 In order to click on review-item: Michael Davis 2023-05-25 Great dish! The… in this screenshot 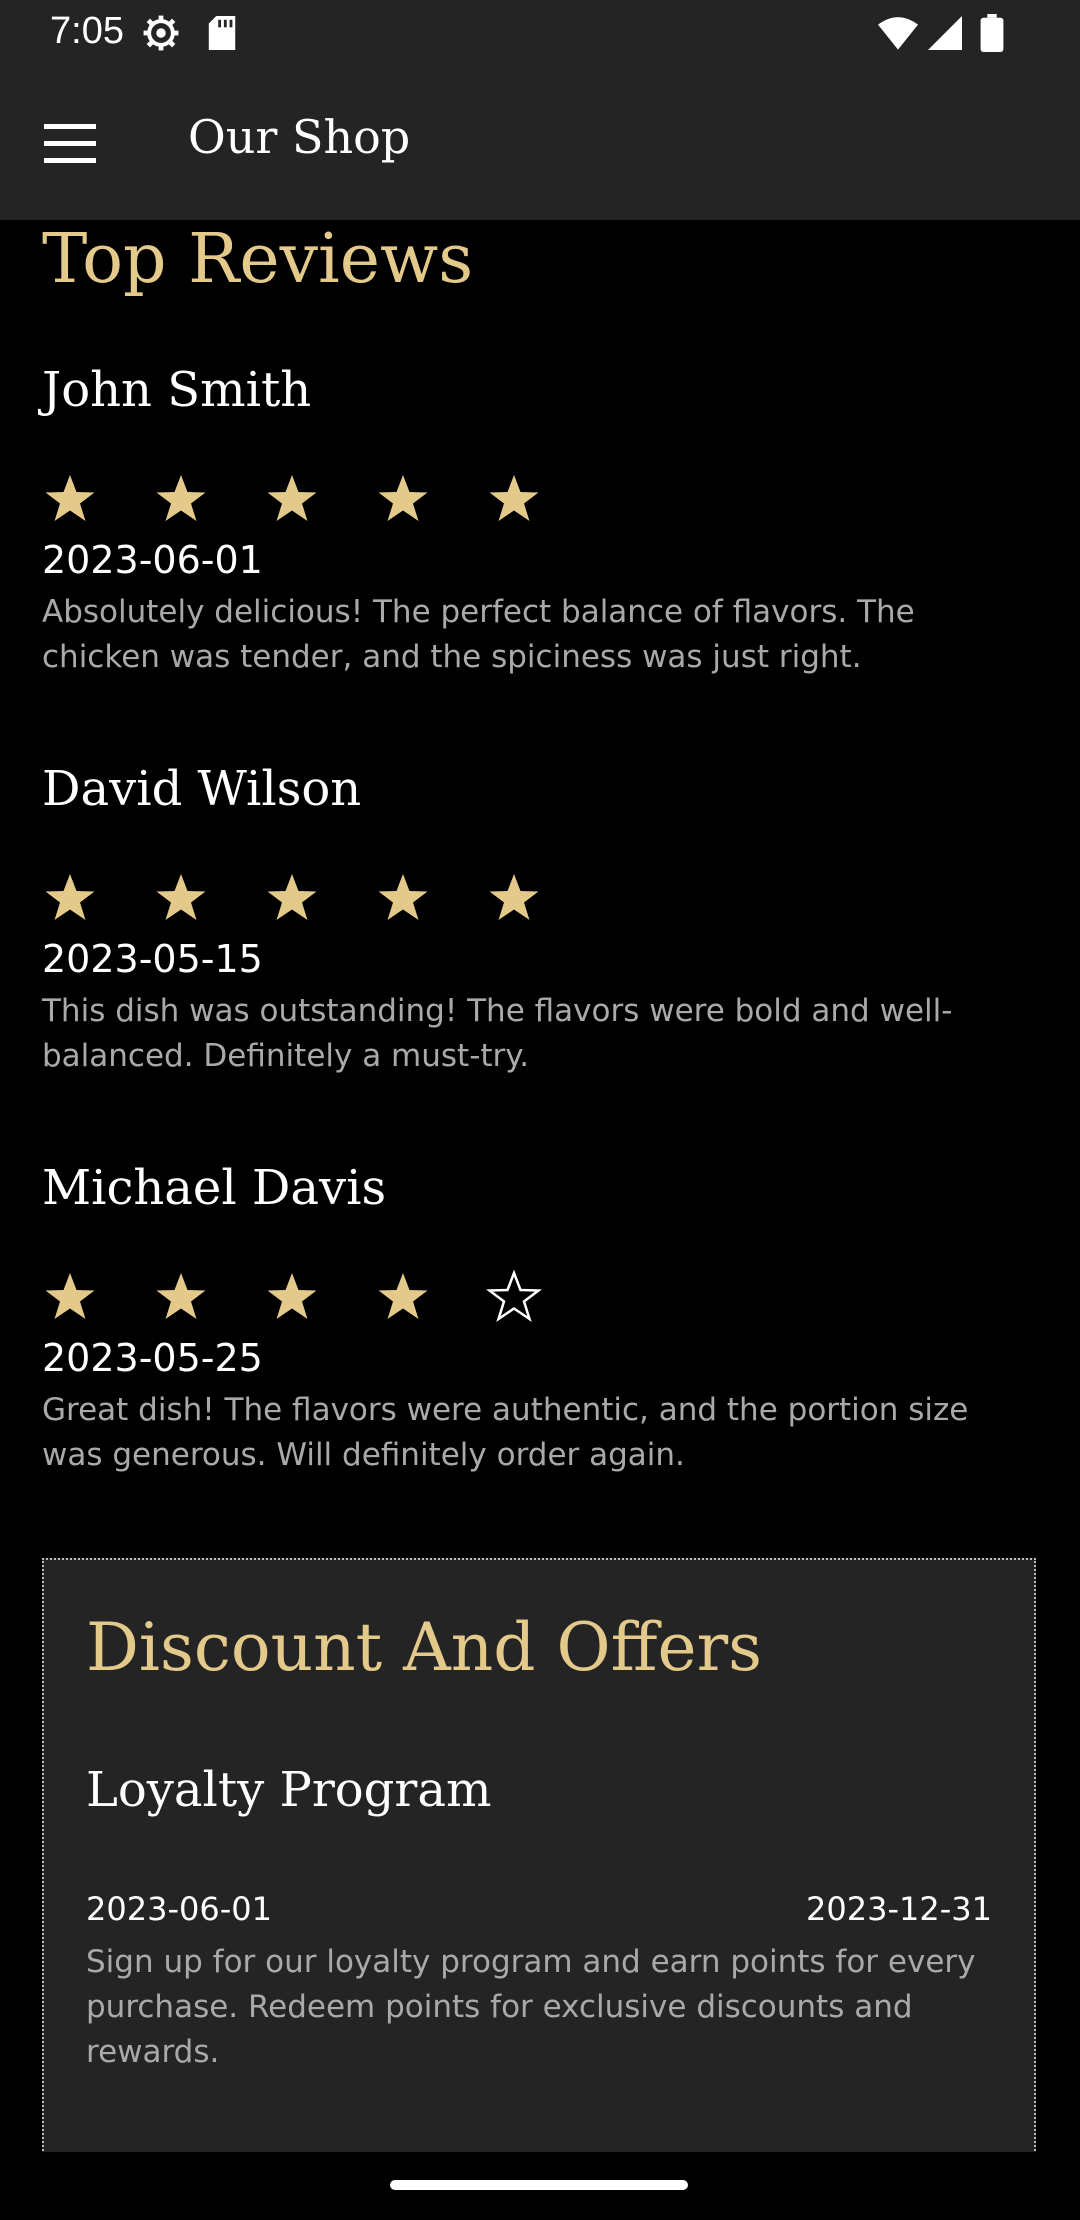, I will do `click(522, 1318)`.